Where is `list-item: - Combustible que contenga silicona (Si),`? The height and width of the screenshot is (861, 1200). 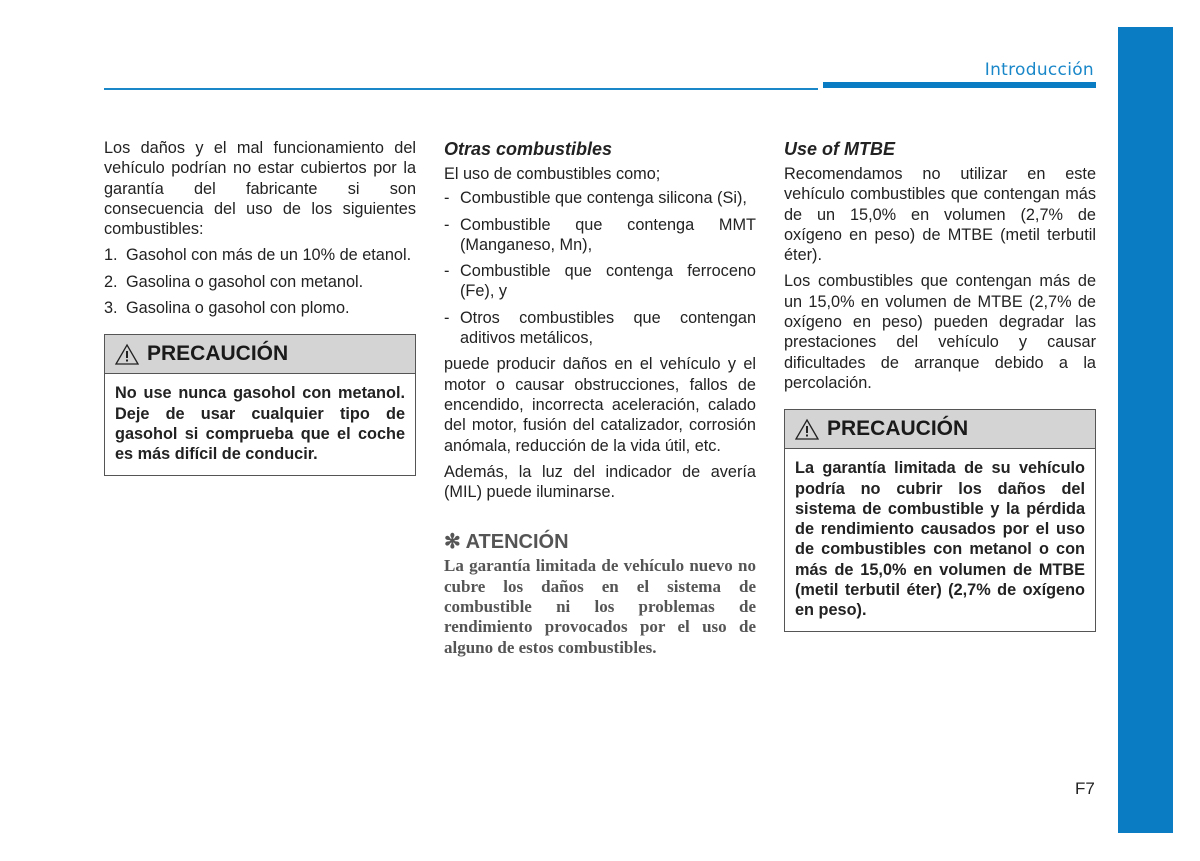
list-item: - Combustible que contenga silicona (Si), is located at coordinates (600, 198).